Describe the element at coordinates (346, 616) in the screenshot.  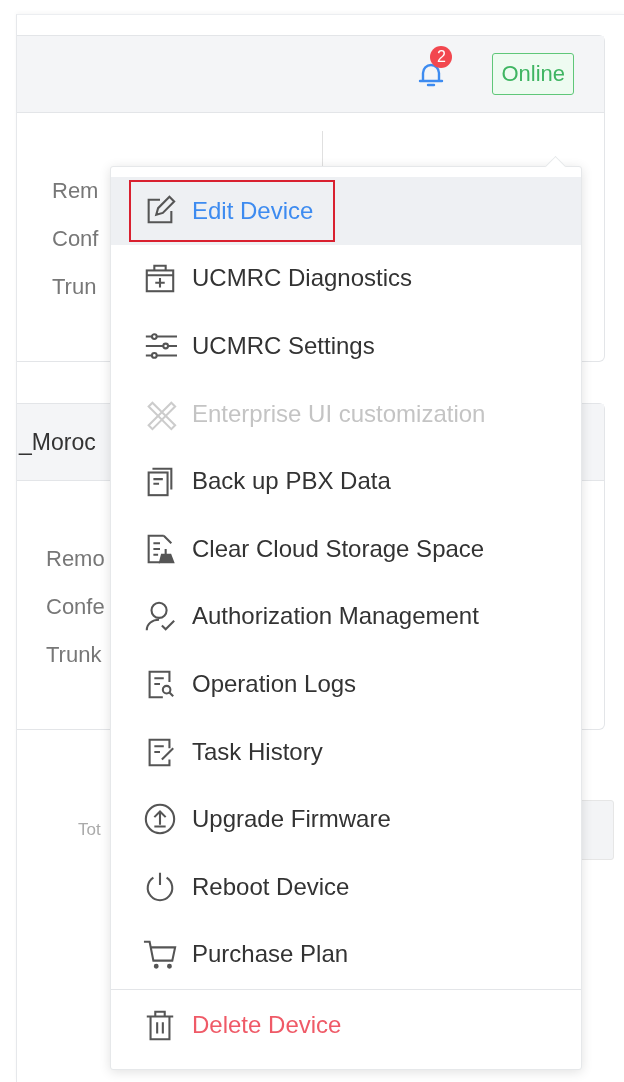
I see `menu-item: Authorization Management` at that location.